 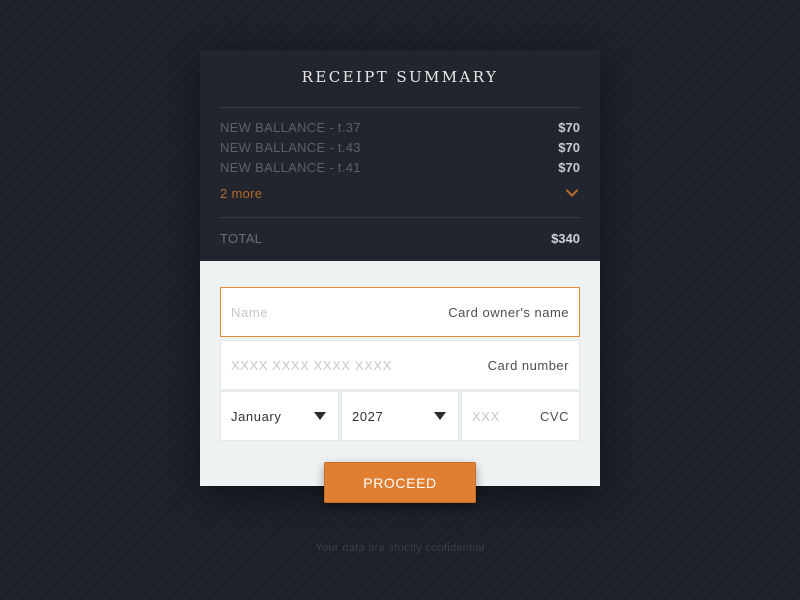 What do you see at coordinates (565, 238) in the screenshot?
I see `total-value: $340` at bounding box center [565, 238].